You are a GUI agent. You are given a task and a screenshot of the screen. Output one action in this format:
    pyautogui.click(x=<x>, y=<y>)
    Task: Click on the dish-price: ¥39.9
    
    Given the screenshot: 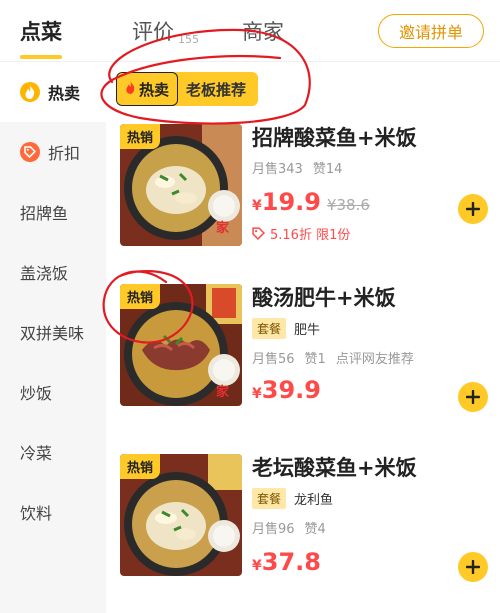 What is the action you would take?
    pyautogui.click(x=286, y=390)
    